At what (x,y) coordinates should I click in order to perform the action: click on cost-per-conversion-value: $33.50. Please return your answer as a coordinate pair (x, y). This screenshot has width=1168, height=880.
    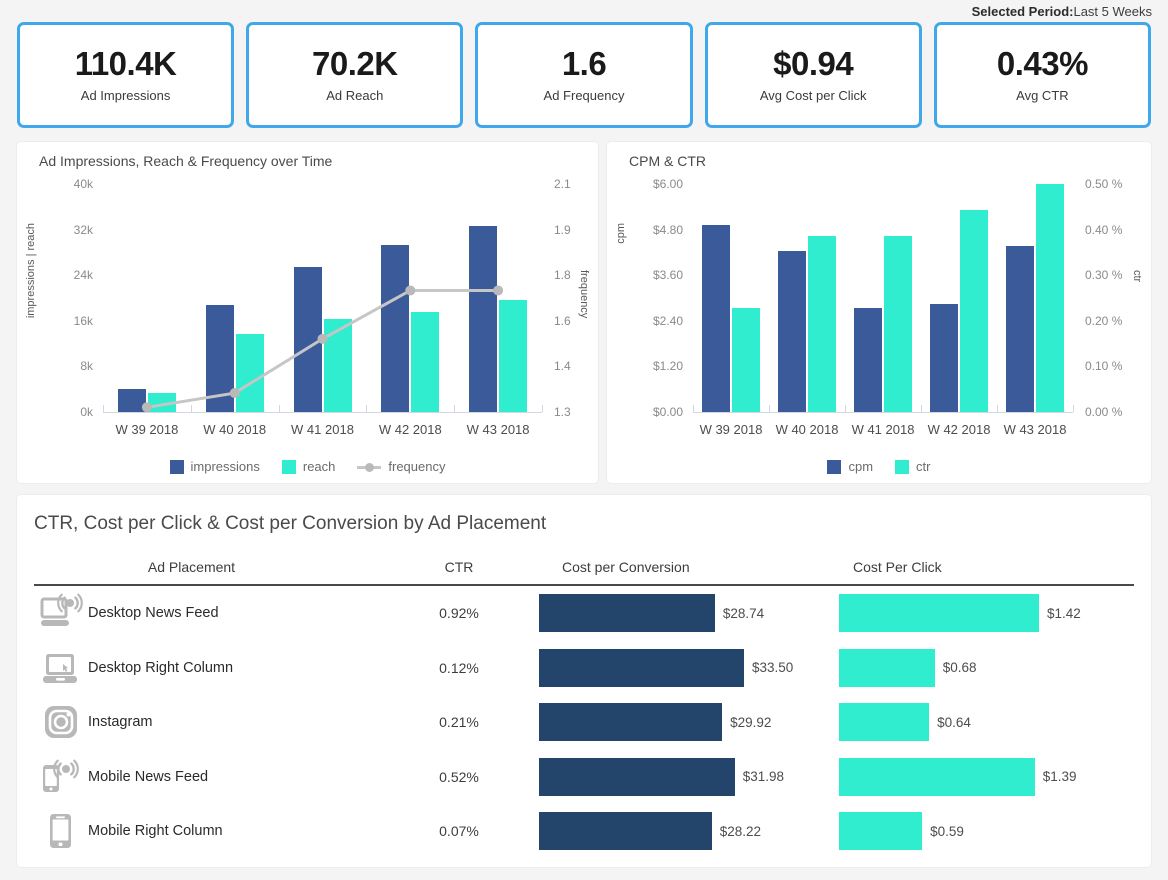
    Looking at the image, I should click on (773, 668).